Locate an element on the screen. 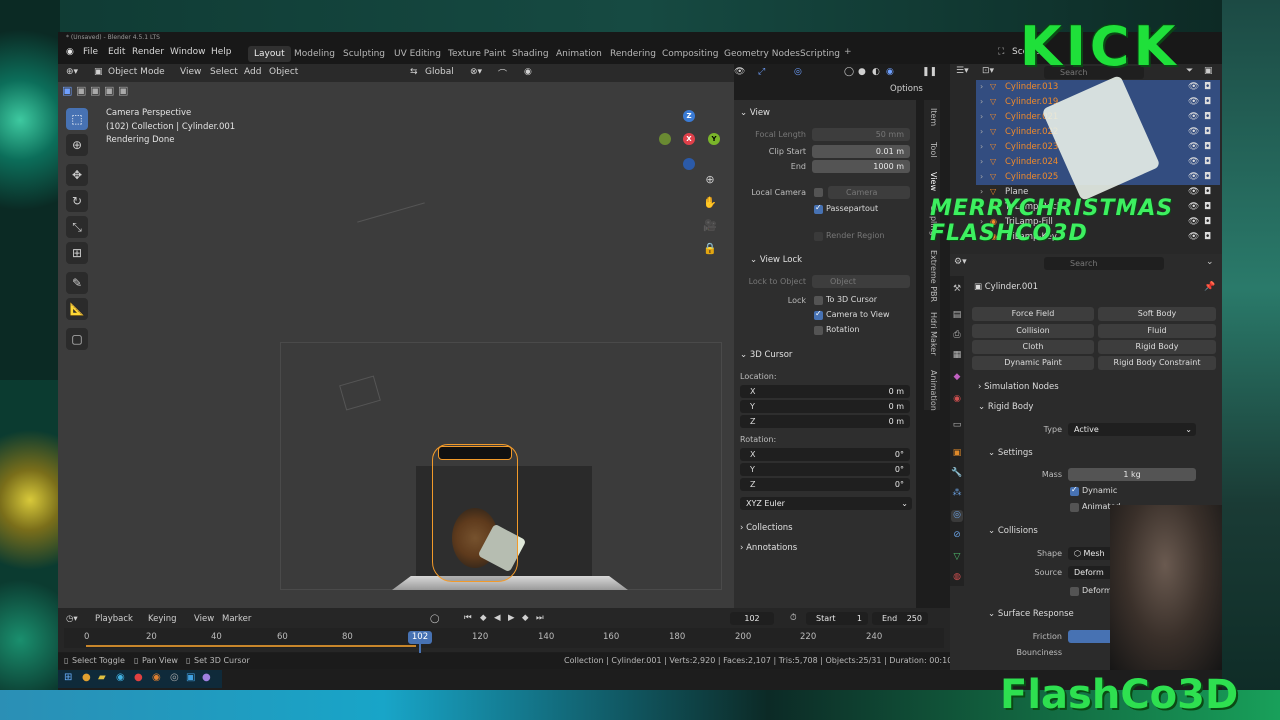 This screenshot has width=1280, height=720. rigid-body-settings-header: ⌄ Settings is located at coordinates (1010, 453).